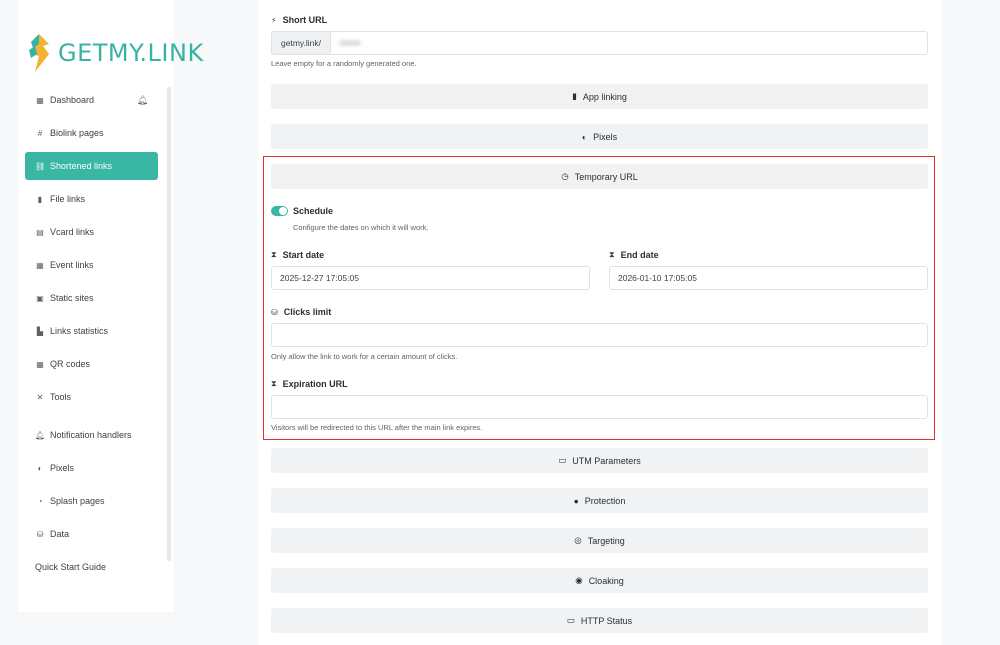  What do you see at coordinates (62, 468) in the screenshot?
I see `sidebar-item-label: Pixels` at bounding box center [62, 468].